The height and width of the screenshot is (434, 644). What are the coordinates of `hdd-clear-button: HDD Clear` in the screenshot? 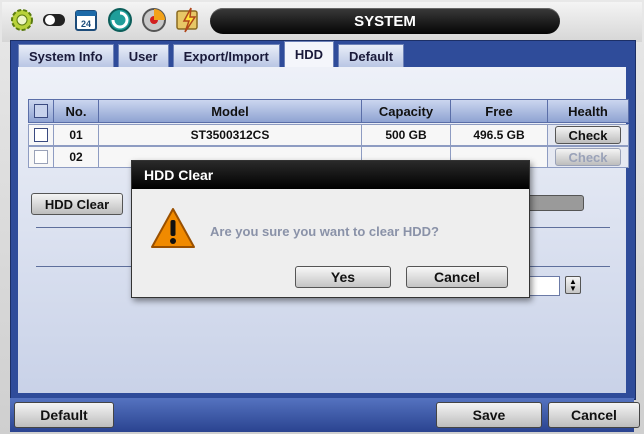 It's located at (77, 204).